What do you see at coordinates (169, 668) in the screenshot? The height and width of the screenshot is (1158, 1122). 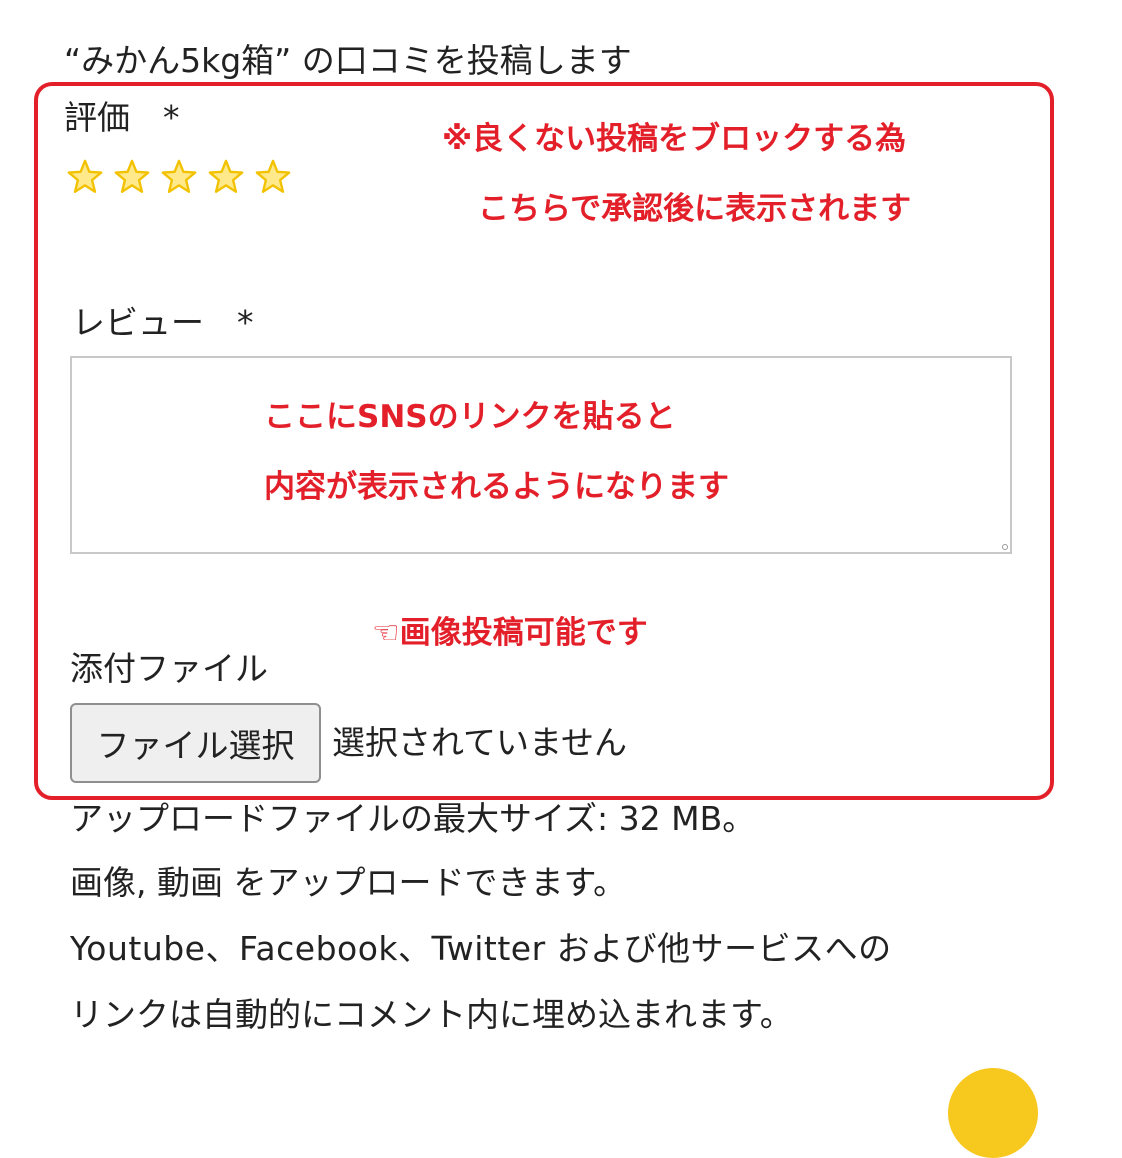 I see `attachment-label: 添付ファイル` at bounding box center [169, 668].